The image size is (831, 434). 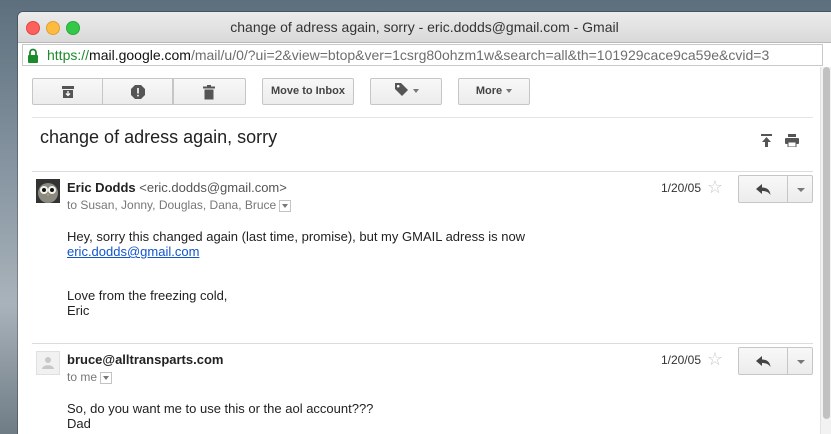 I want to click on url-host: mail.google.com, so click(x=140, y=55).